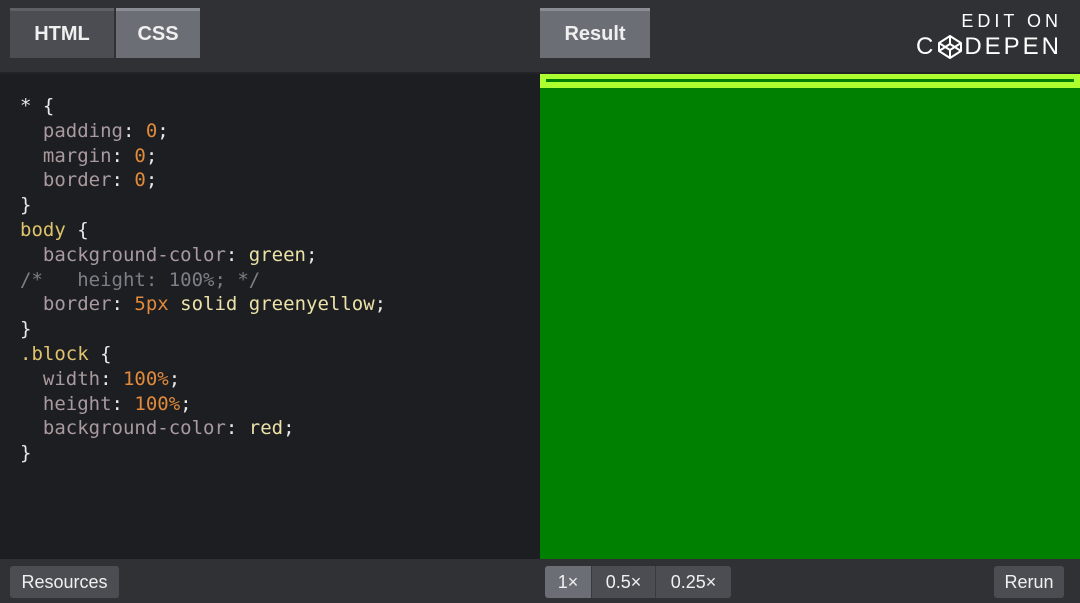 The width and height of the screenshot is (1080, 603). Describe the element at coordinates (203, 230) in the screenshot. I see `code-line: body {` at that location.